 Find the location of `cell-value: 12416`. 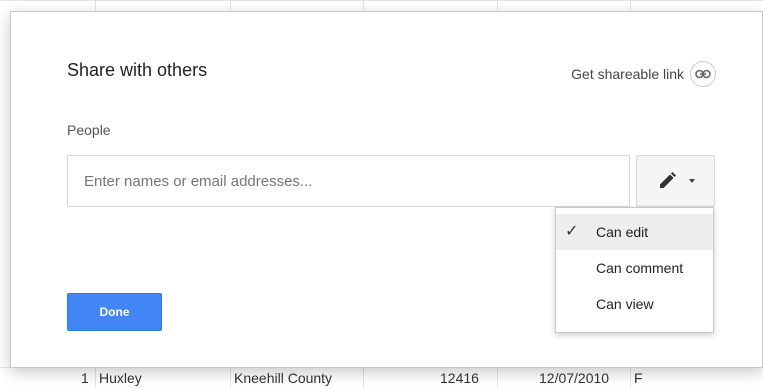

cell-value: 12416 is located at coordinates (459, 378).